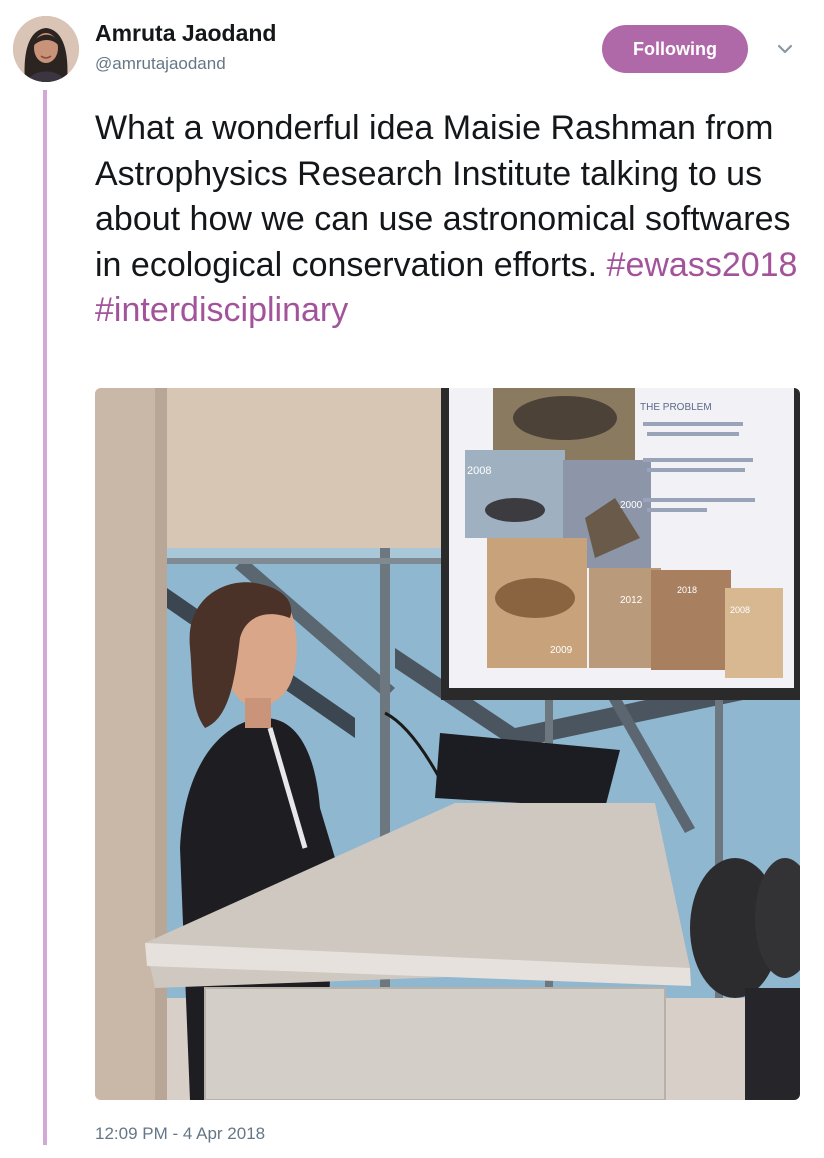 This screenshot has width=824, height=1158. What do you see at coordinates (785, 49) in the screenshot?
I see `chevron-down-icon` at bounding box center [785, 49].